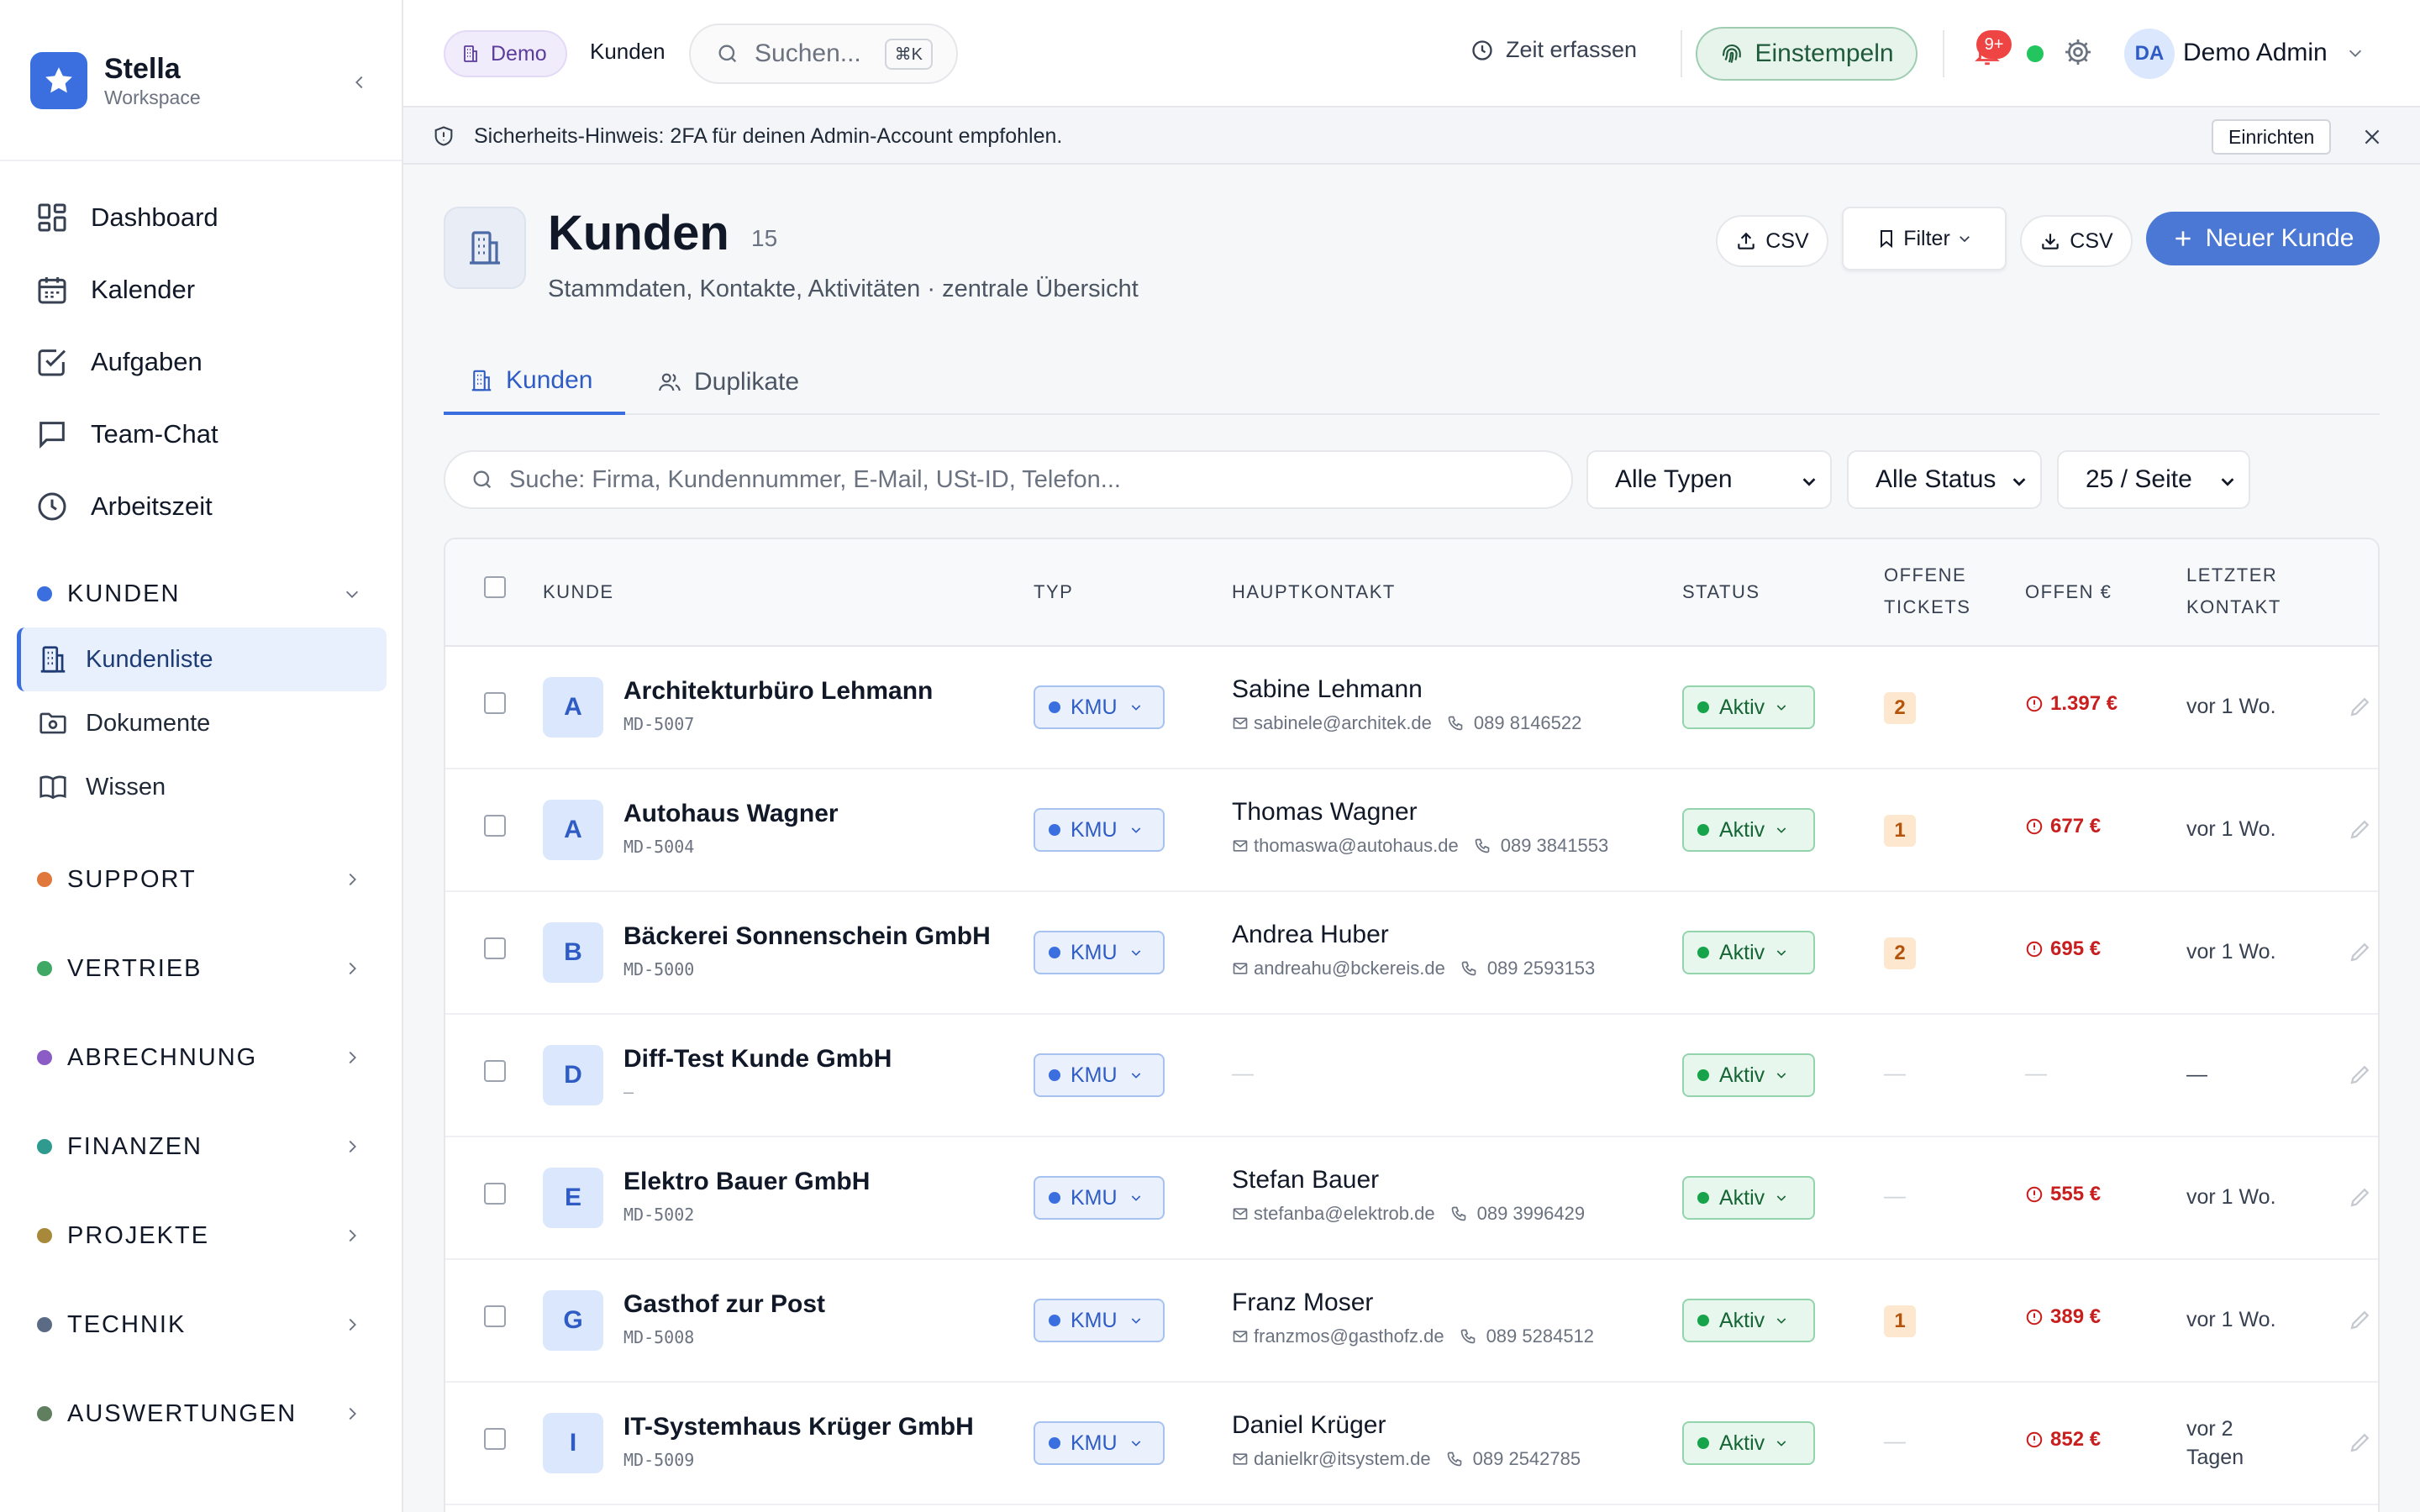 The image size is (2420, 1512). I want to click on sidebar-item-wissen: Wissen, so click(202, 787).